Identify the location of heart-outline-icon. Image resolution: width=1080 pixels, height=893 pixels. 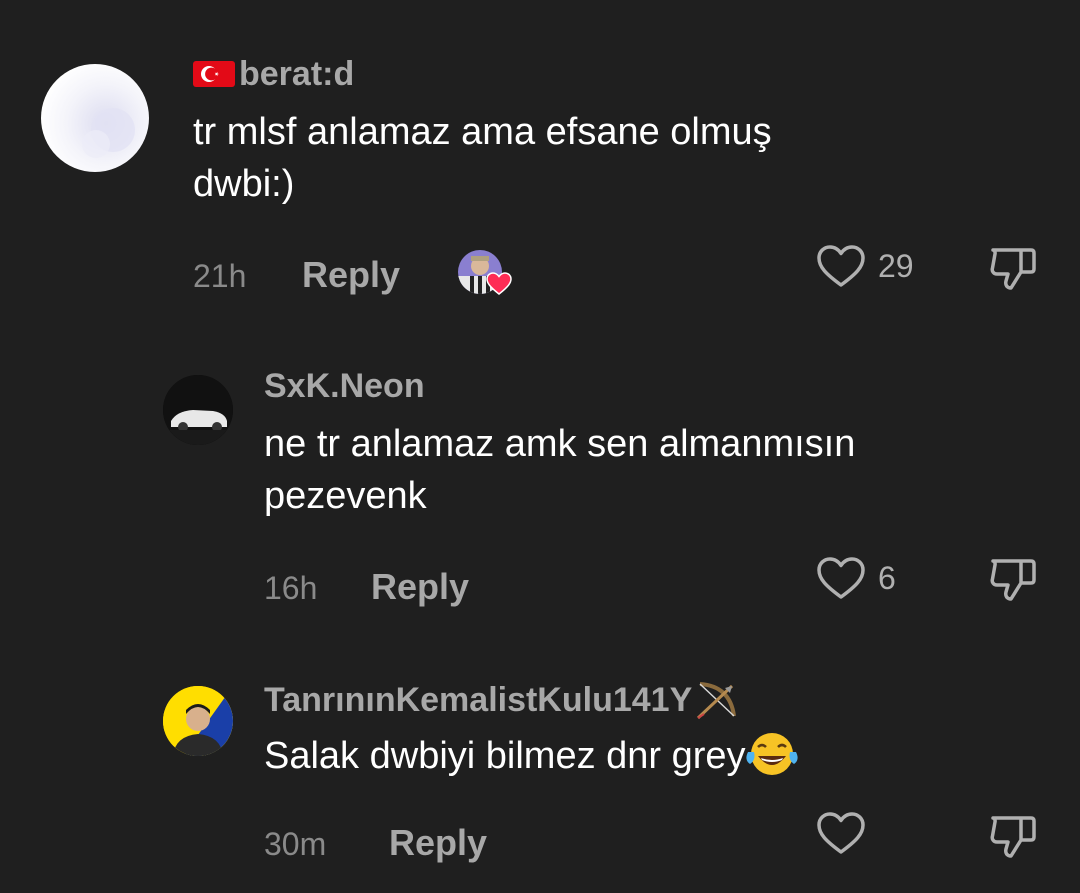
(841, 833).